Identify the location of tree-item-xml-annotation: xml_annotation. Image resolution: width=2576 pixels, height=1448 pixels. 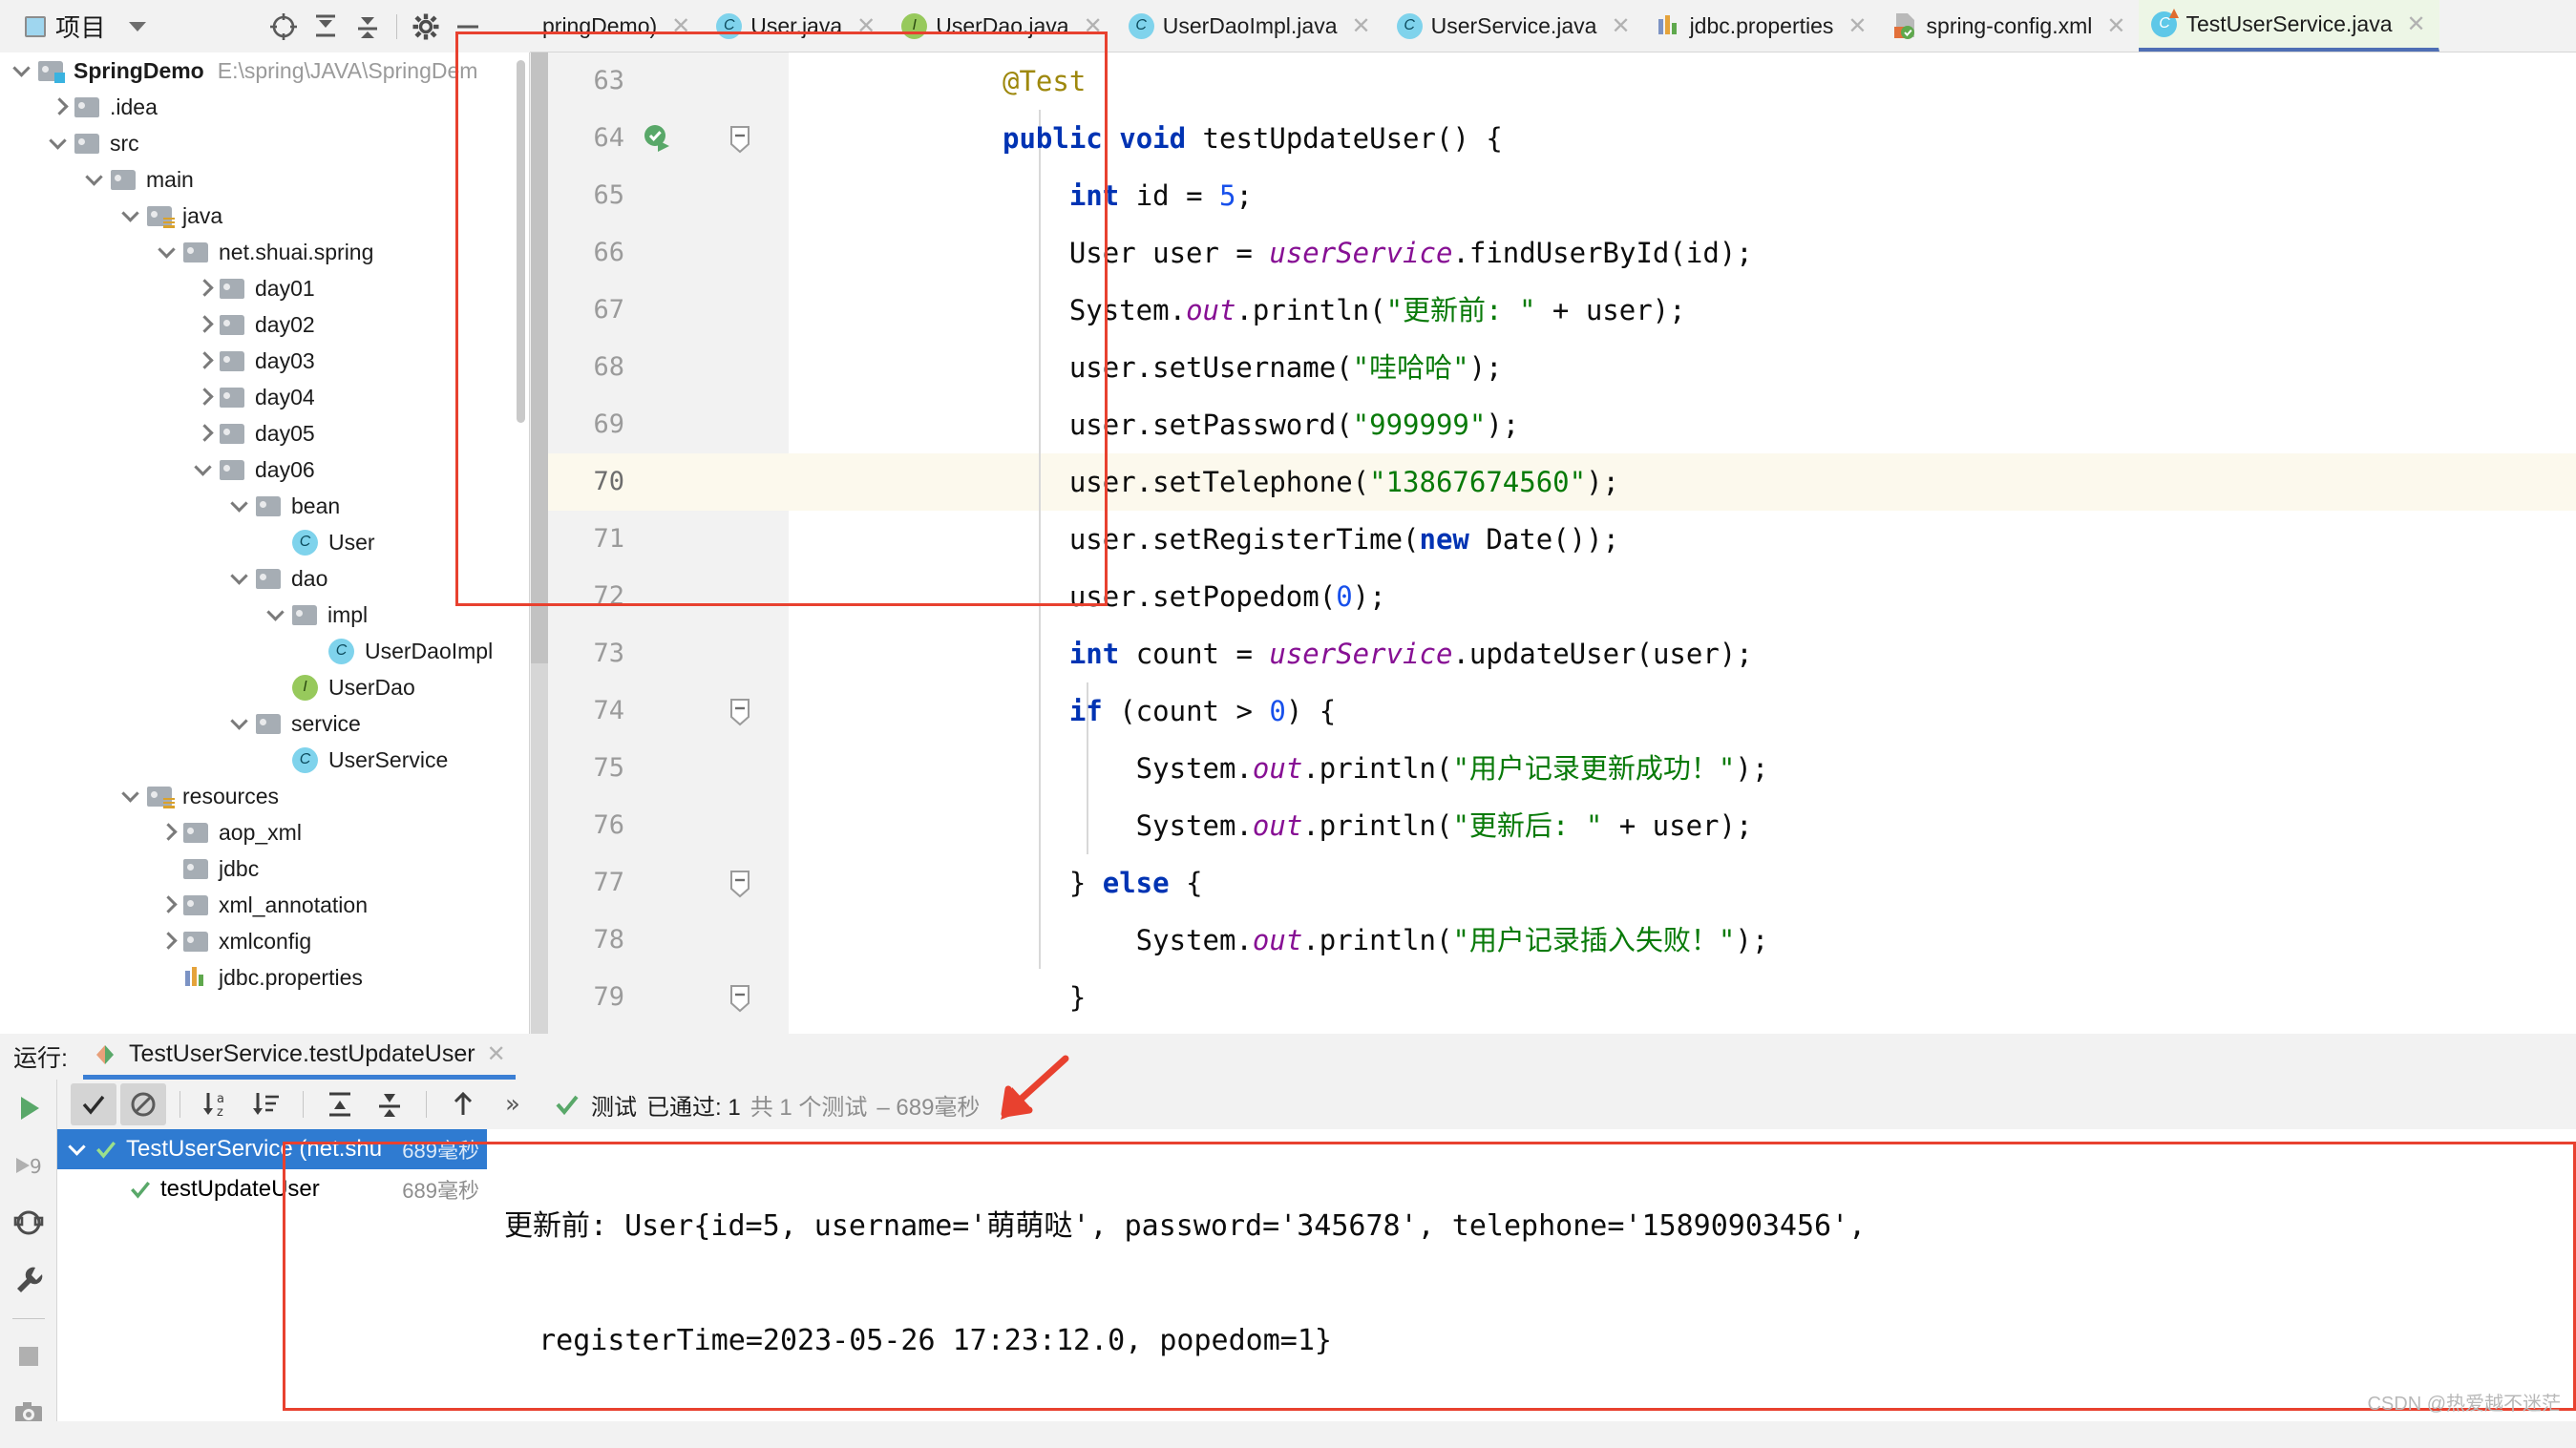
(264, 905).